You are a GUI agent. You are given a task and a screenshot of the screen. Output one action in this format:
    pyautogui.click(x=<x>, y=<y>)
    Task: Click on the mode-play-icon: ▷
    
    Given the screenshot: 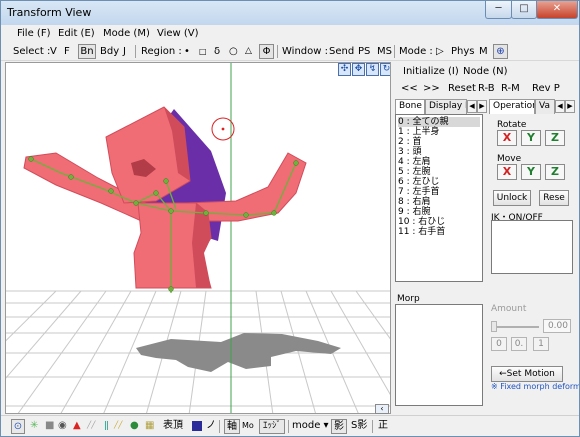 What is the action you would take?
    pyautogui.click(x=440, y=51)
    